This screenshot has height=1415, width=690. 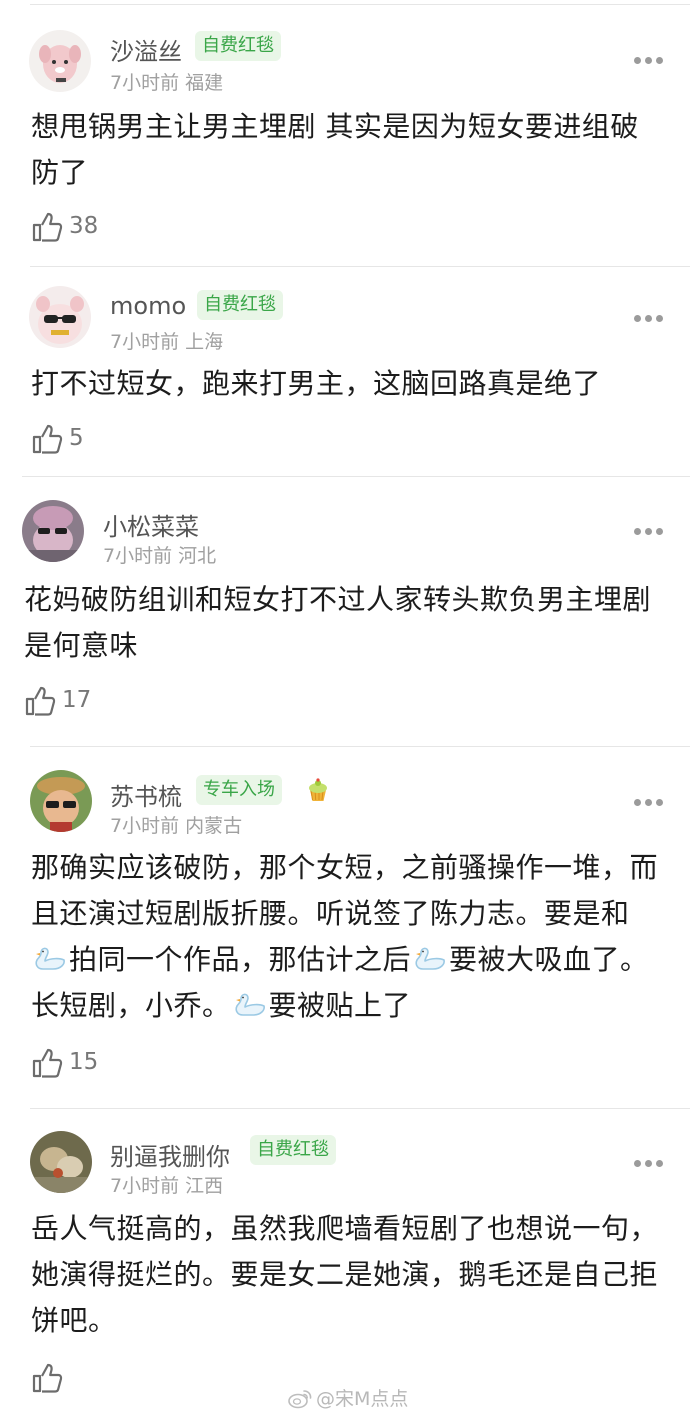 I want to click on comment-text: 花妈破防组训和短女打不过人家转头欺负男主埋剧是何意味, so click(x=338, y=622).